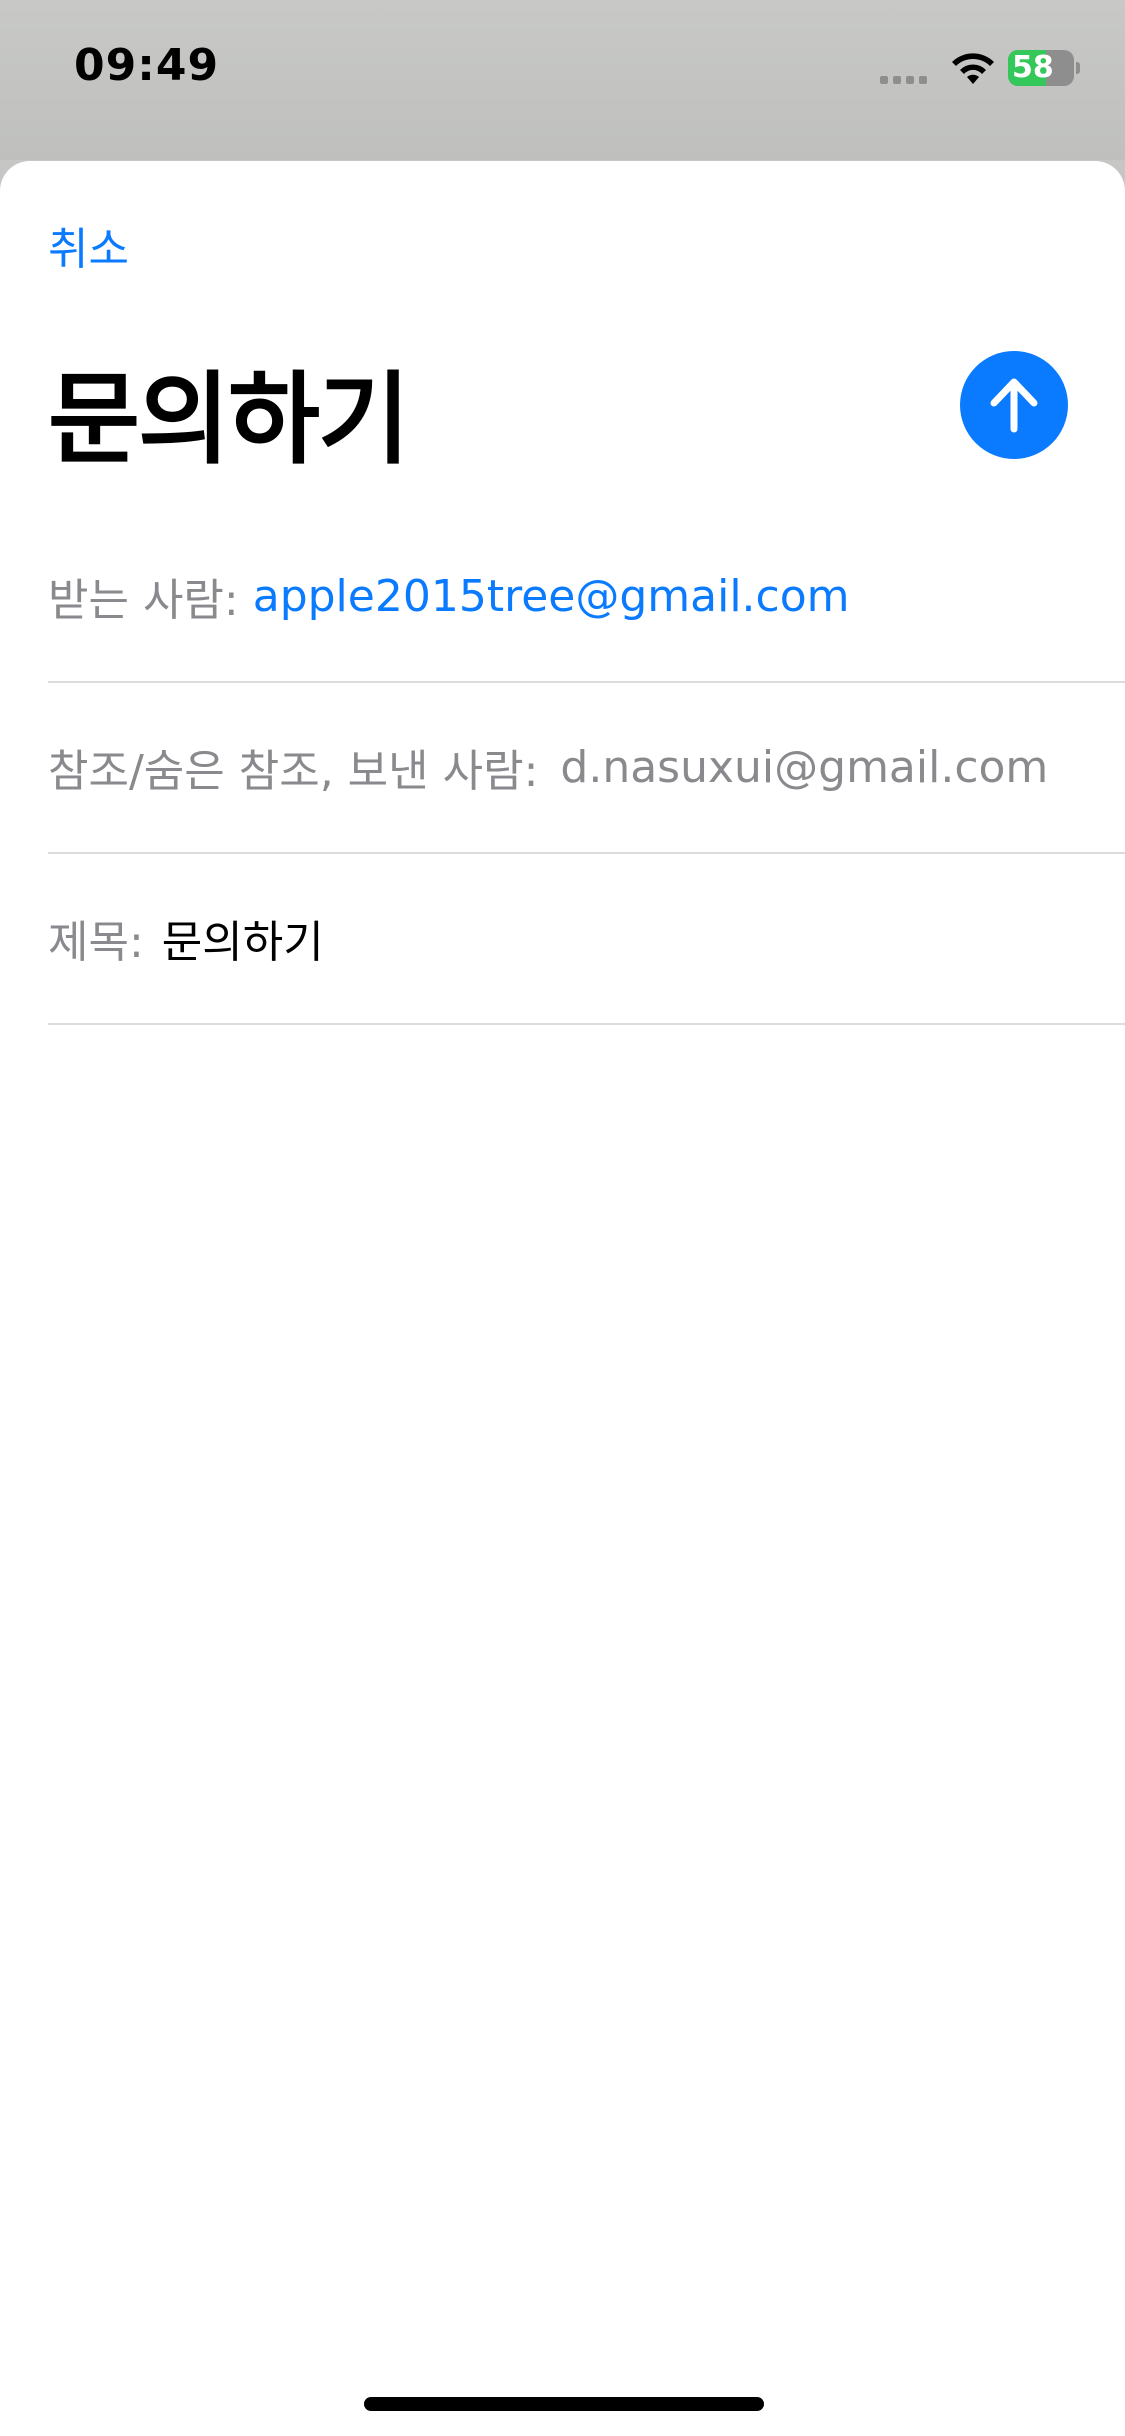 This screenshot has width=1125, height=2436. I want to click on home-indicator, so click(564, 2404).